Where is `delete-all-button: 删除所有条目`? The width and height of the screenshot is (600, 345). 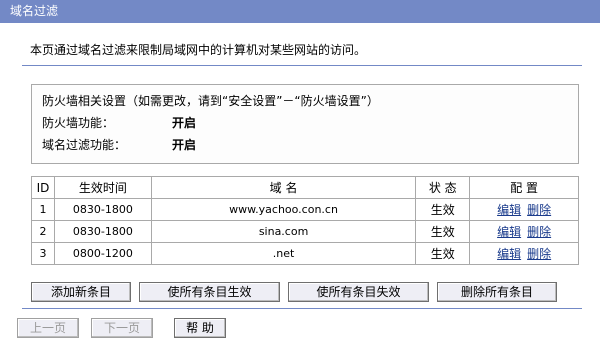
delete-all-button: 删除所有条目 is located at coordinates (497, 292).